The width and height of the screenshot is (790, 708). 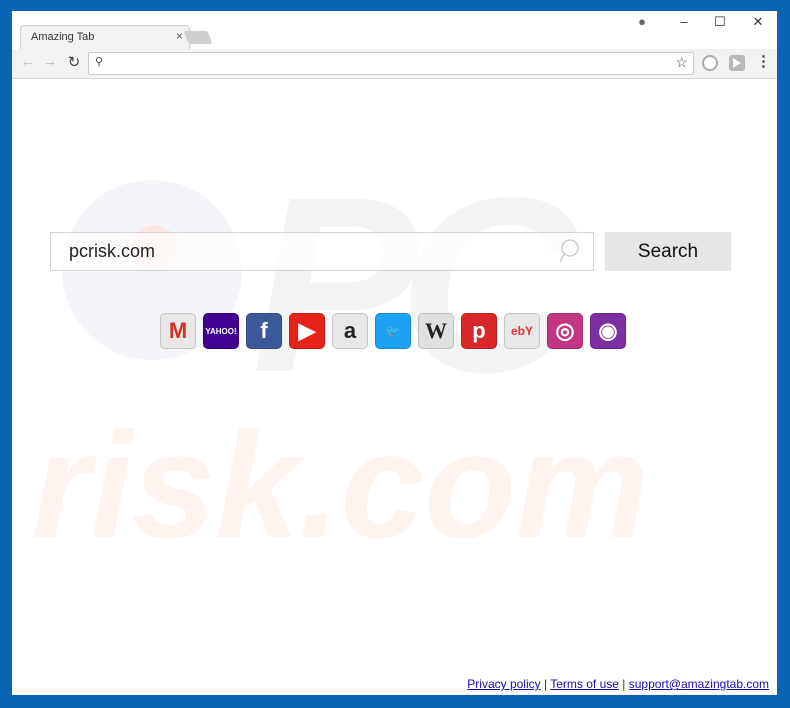 I want to click on shortcut-yahoo-icon: YAHOO!, so click(x=221, y=331).